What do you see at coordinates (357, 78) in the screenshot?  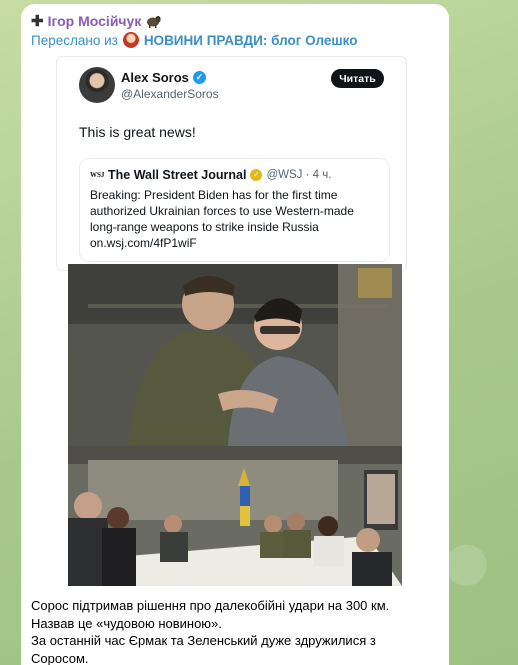 I see `read-button: Читать` at bounding box center [357, 78].